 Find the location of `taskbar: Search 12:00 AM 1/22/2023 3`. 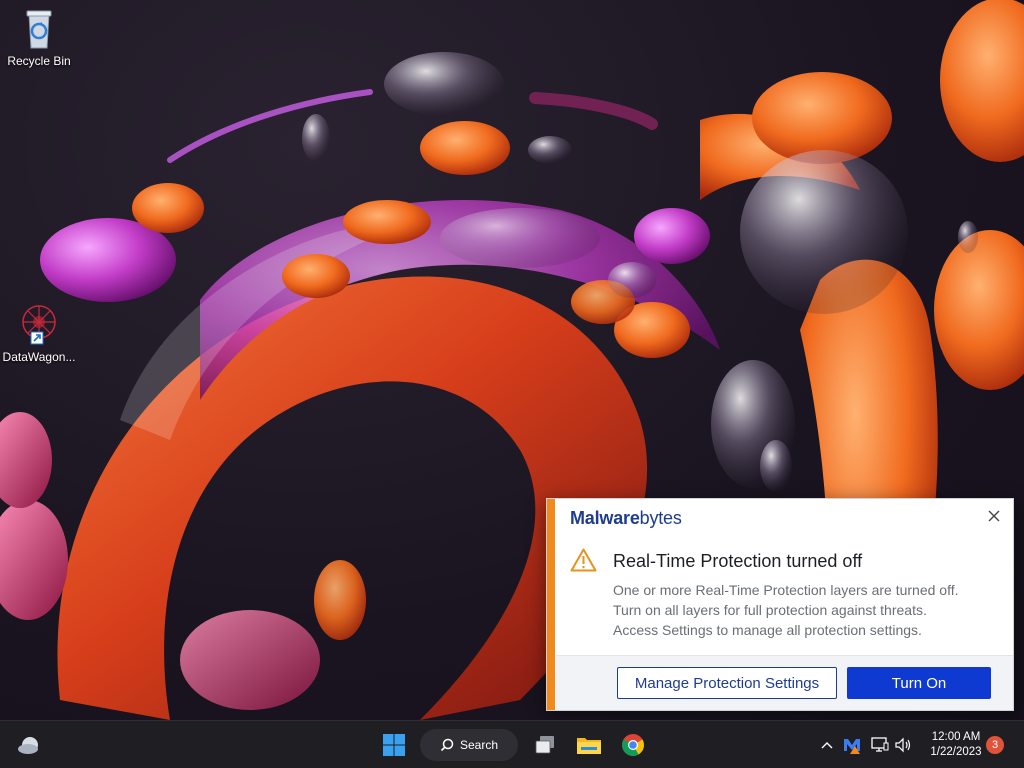

taskbar: Search 12:00 AM 1/22/2023 3 is located at coordinates (512, 744).